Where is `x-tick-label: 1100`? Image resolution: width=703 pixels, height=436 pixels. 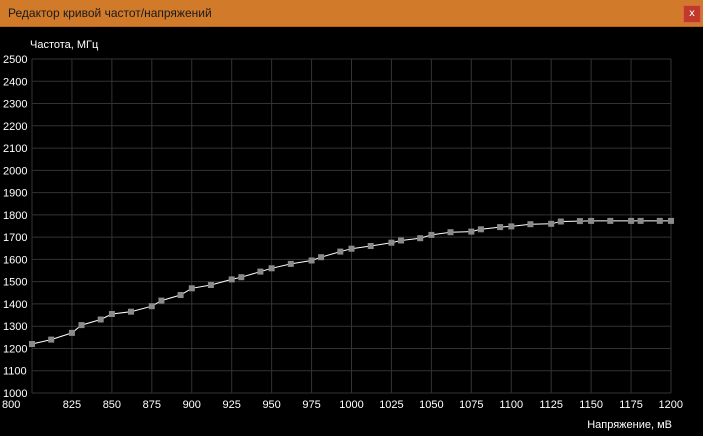
x-tick-label: 1100 is located at coordinates (511, 405).